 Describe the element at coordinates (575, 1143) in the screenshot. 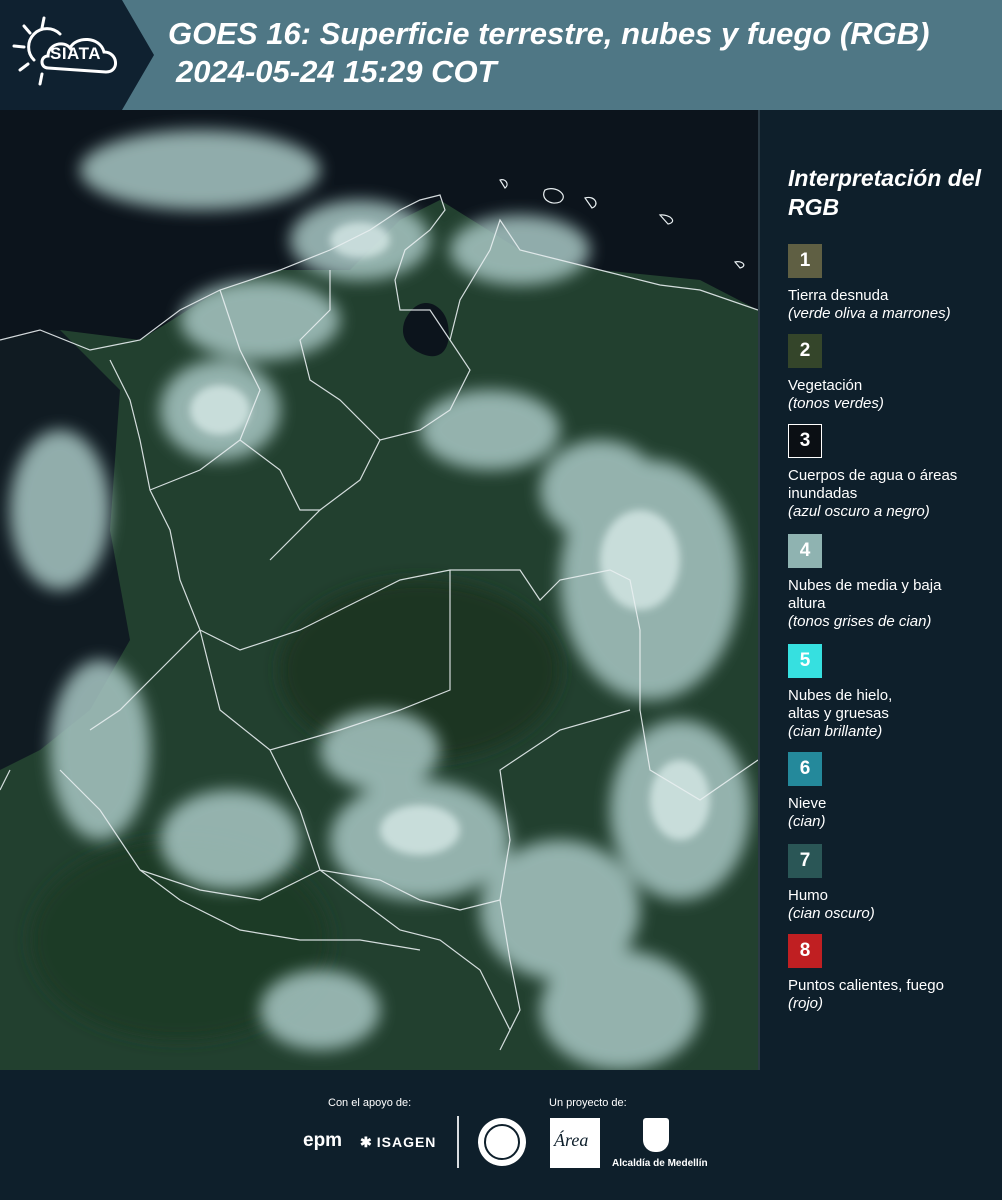

I see `area-metropolitana-logo: Área` at that location.